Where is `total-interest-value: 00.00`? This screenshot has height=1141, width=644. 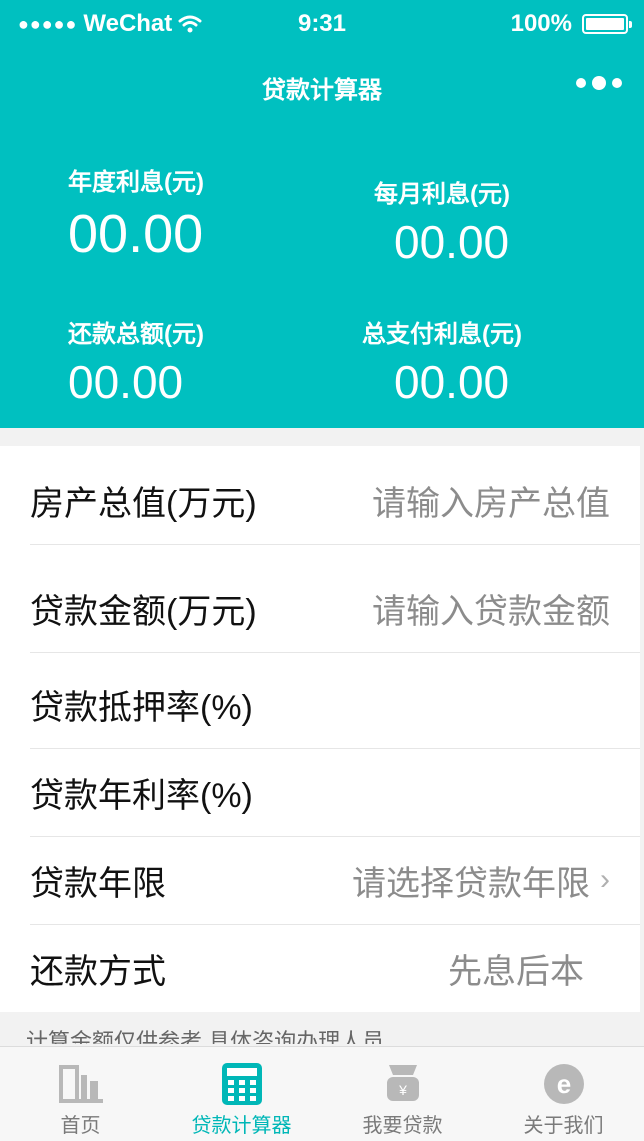 total-interest-value: 00.00 is located at coordinates (452, 382).